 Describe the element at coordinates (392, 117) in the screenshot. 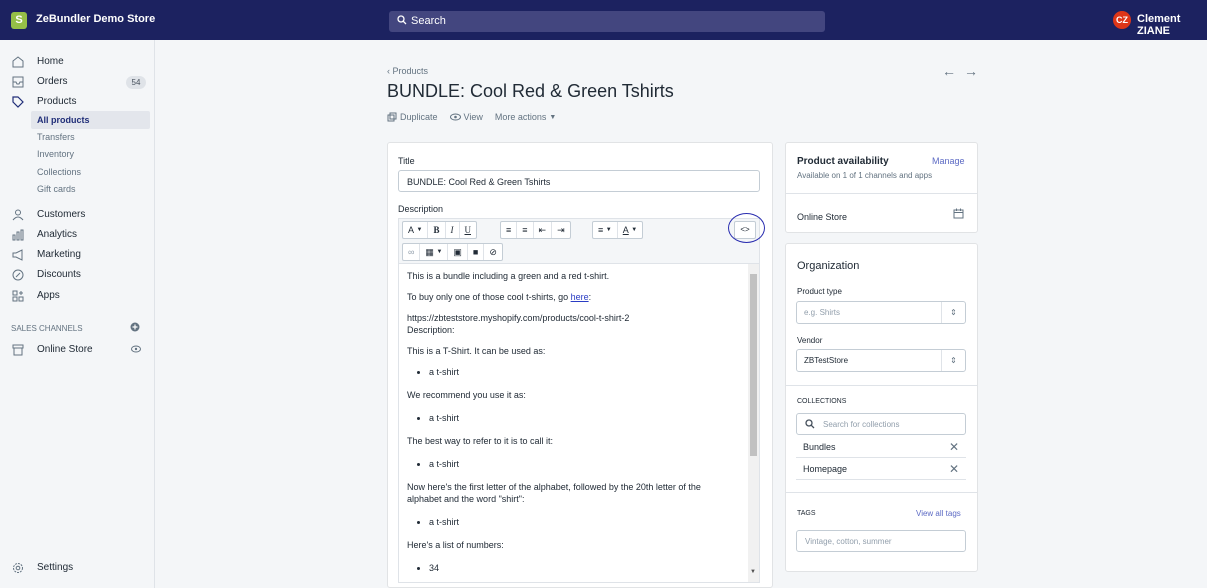

I see `duplicate-icon` at that location.